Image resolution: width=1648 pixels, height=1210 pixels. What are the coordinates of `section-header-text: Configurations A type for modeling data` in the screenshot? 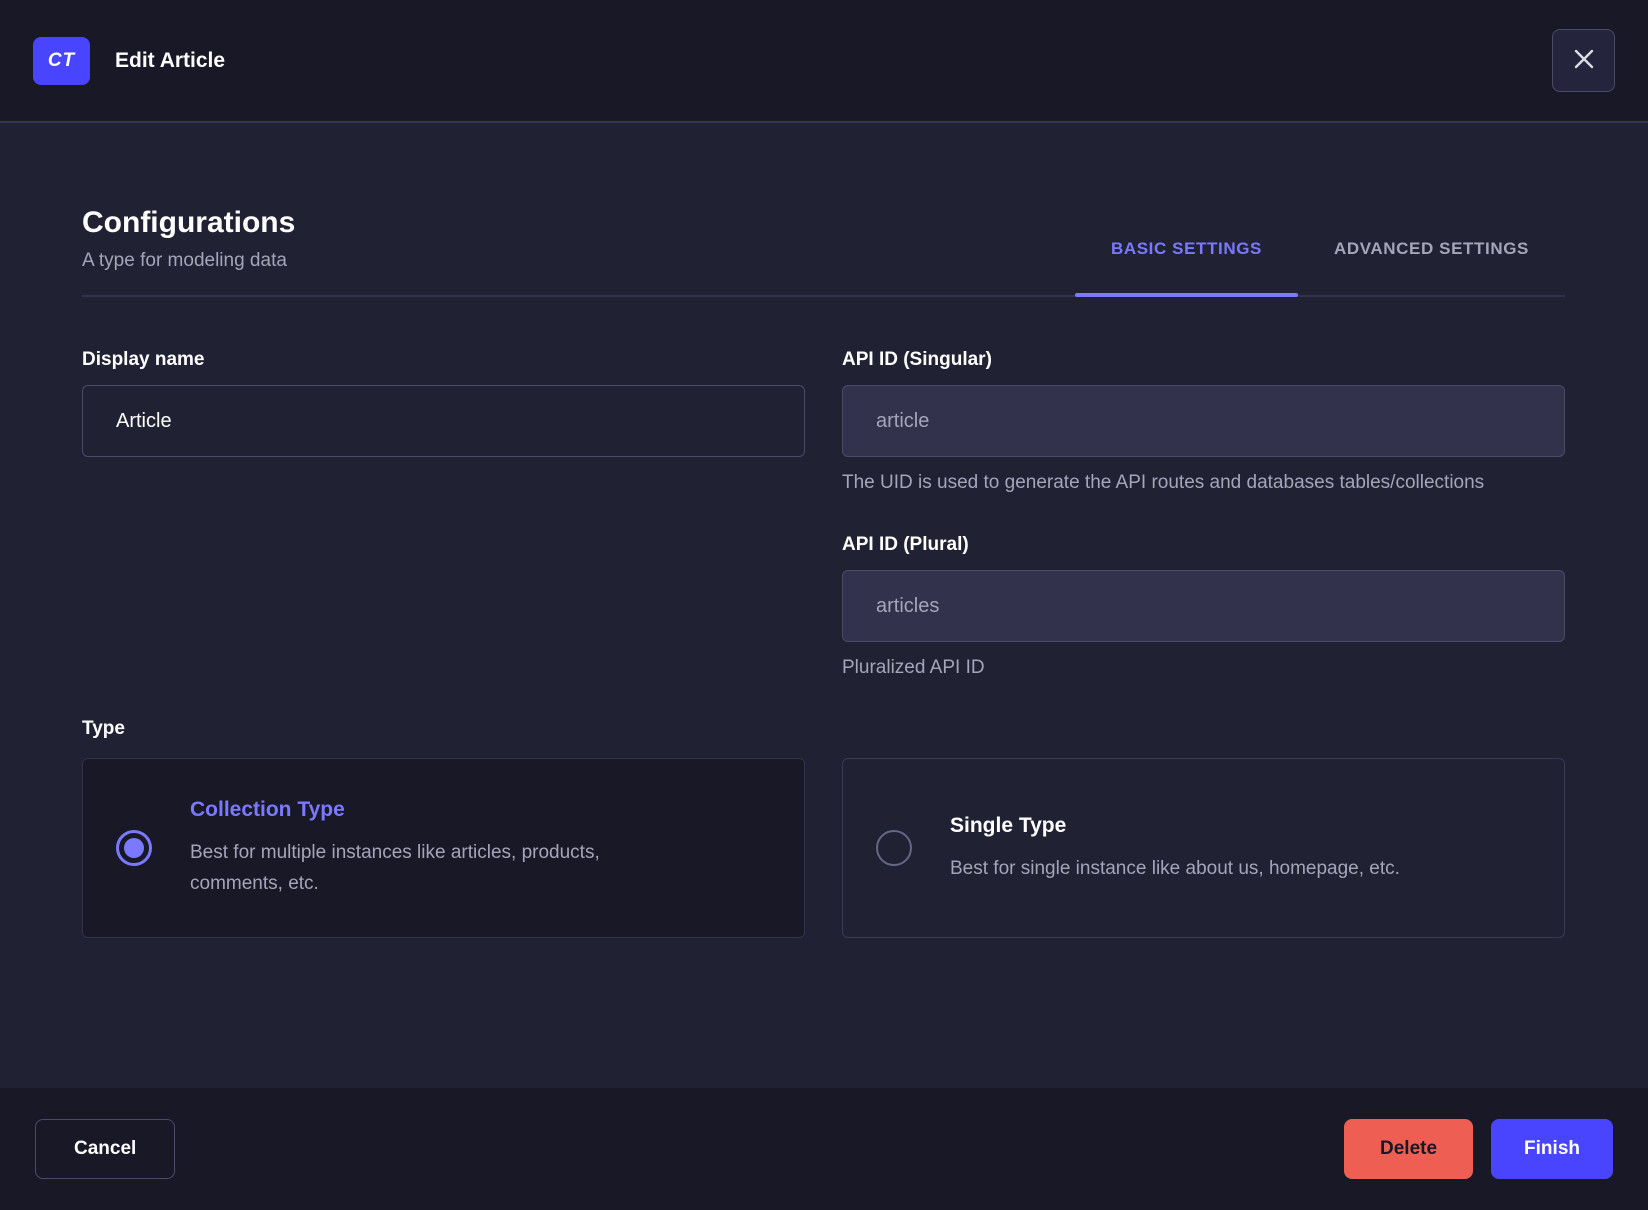 It's located at (188, 250).